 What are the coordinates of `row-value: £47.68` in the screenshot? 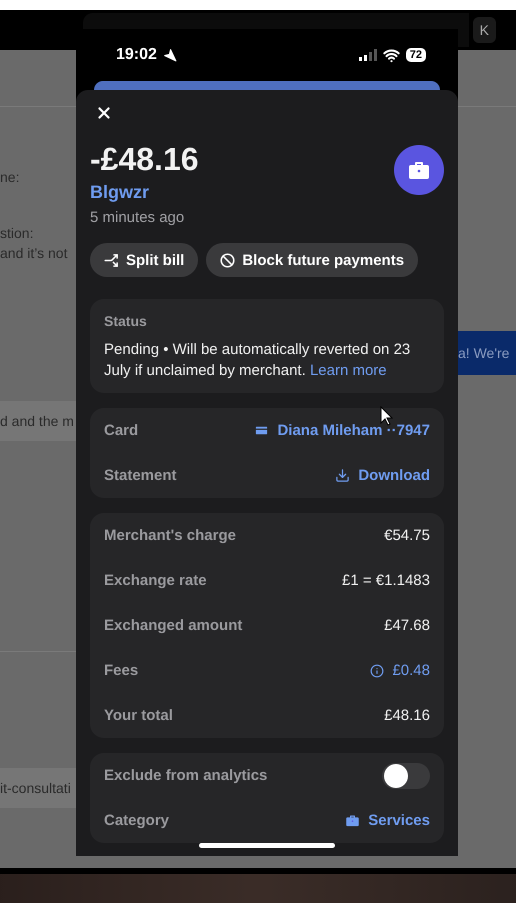 It's located at (407, 625).